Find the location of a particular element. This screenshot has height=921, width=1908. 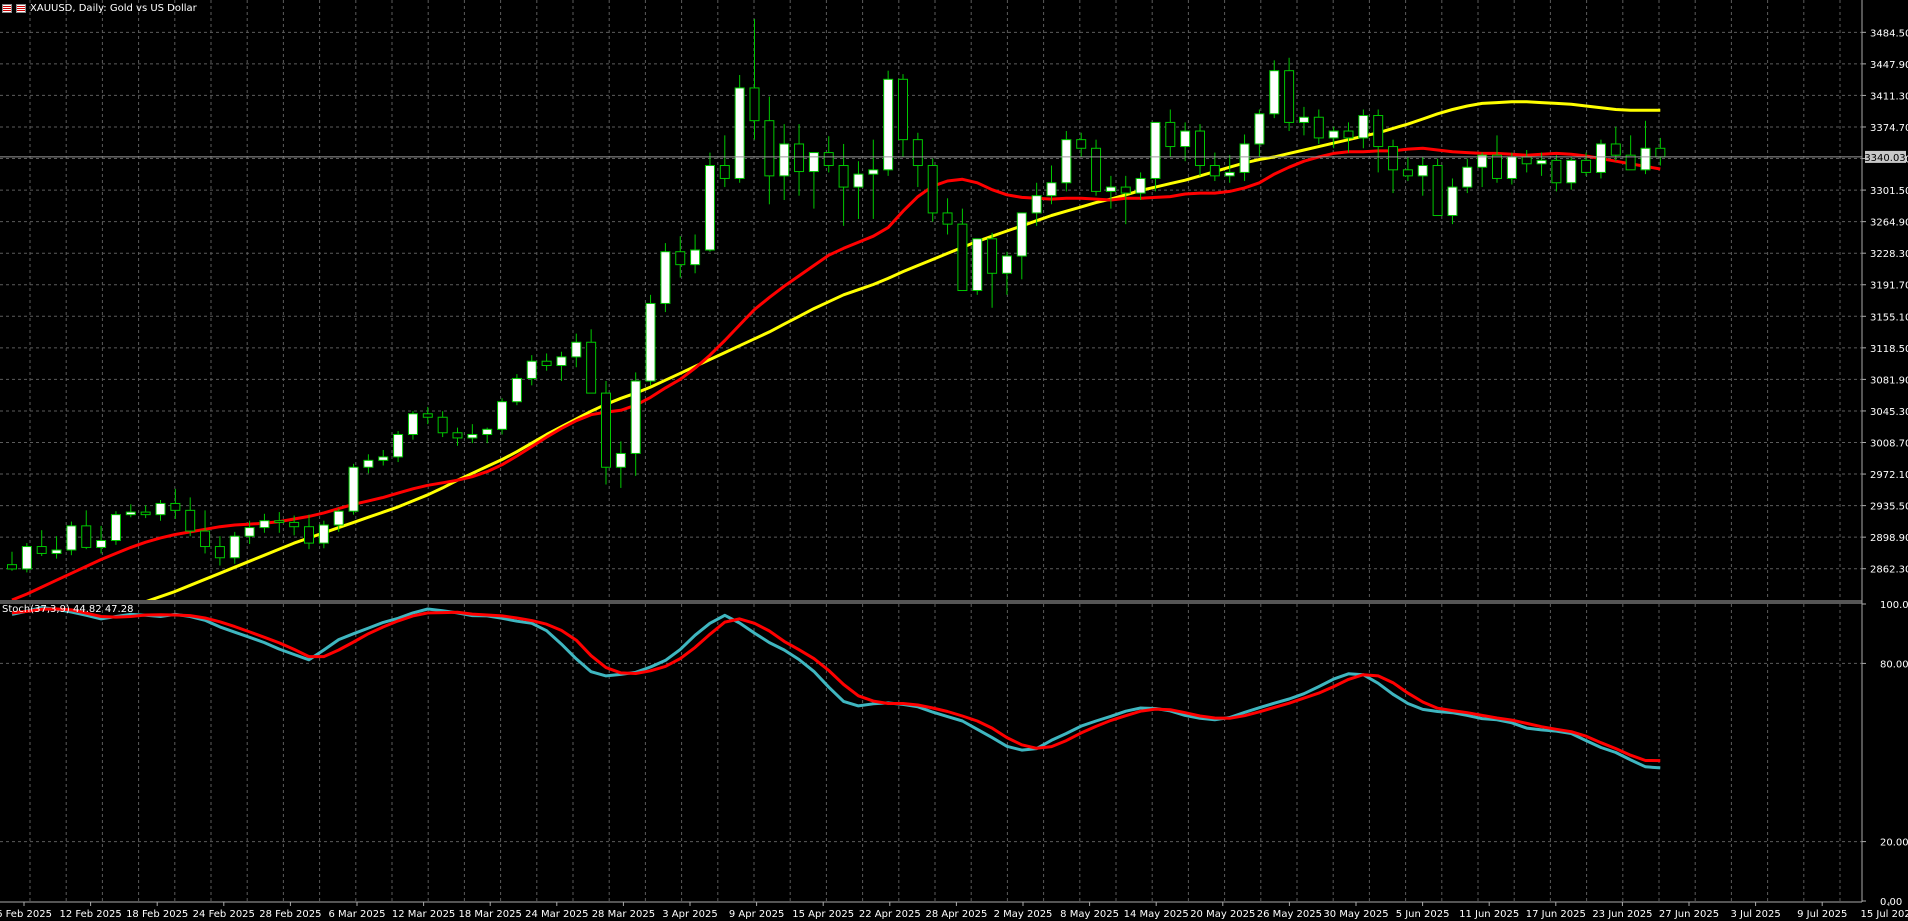

pane-separator is located at coordinates (931, 602).